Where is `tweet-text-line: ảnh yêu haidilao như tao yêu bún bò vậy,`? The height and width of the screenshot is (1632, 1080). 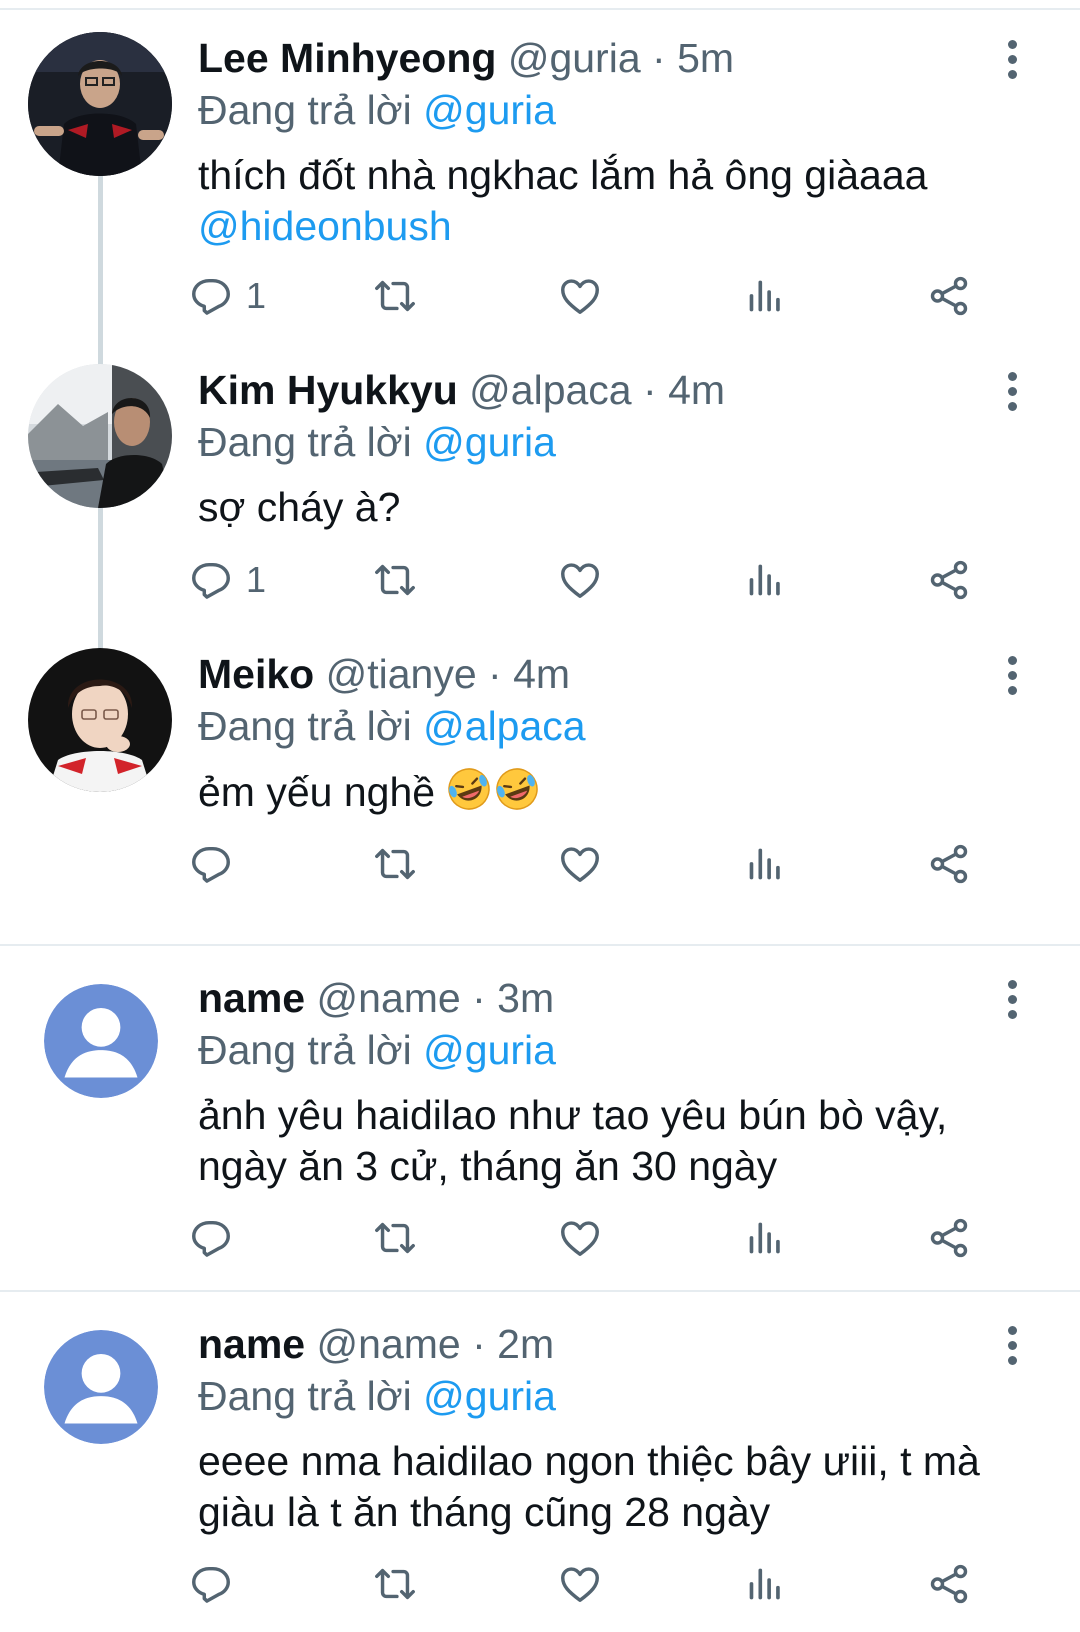
tweet-text-line: ảnh yêu haidilao như tao yêu bún bò vậy, is located at coordinates (573, 1115).